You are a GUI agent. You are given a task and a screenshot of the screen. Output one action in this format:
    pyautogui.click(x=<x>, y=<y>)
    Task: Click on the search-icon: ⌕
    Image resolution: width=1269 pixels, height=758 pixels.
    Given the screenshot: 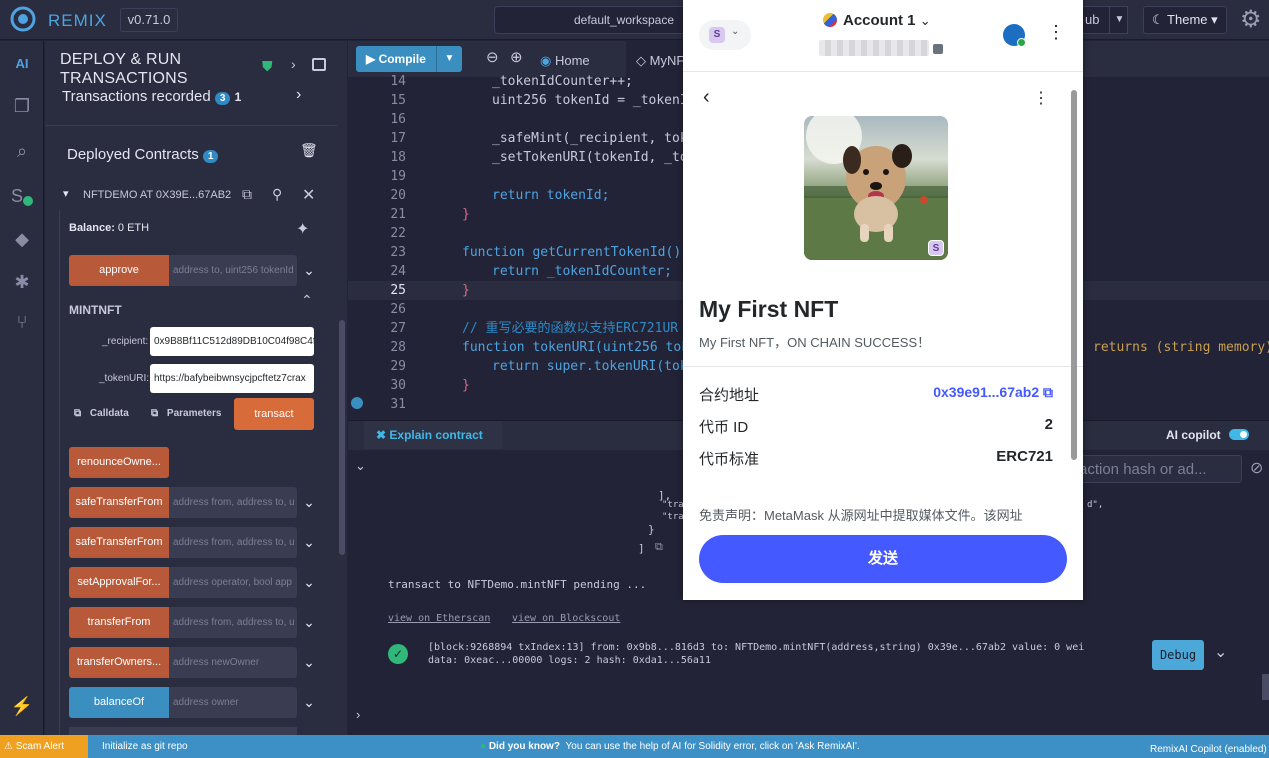 What is the action you would take?
    pyautogui.click(x=22, y=151)
    